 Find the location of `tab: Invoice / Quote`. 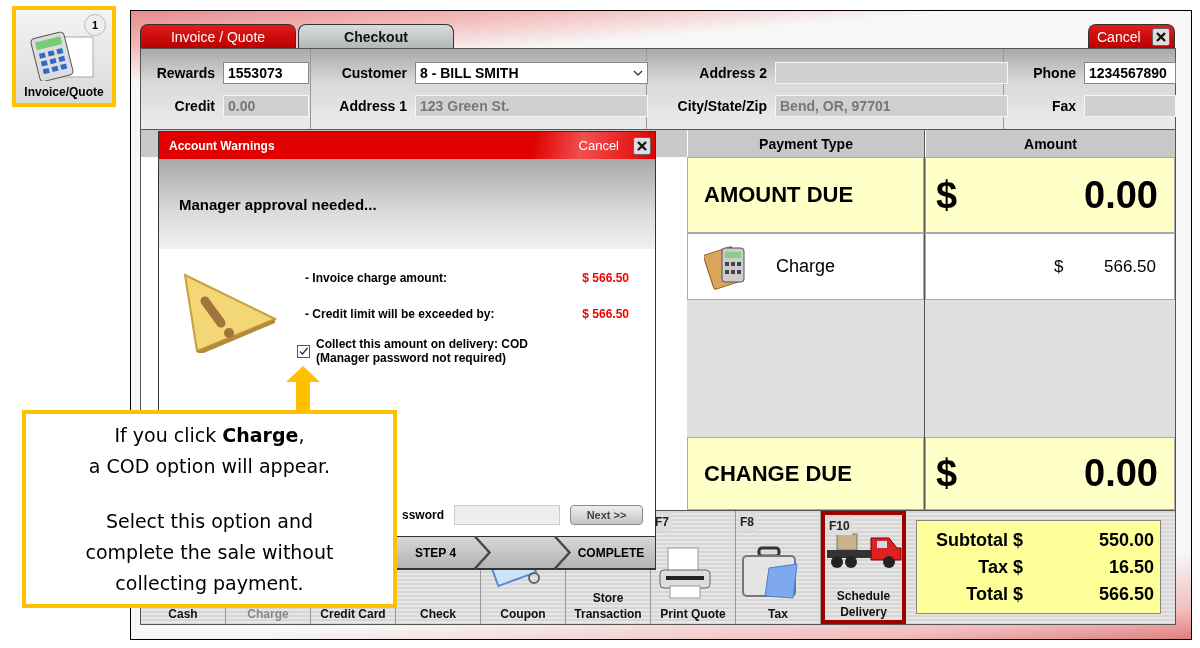

tab: Invoice / Quote is located at coordinates (218, 36).